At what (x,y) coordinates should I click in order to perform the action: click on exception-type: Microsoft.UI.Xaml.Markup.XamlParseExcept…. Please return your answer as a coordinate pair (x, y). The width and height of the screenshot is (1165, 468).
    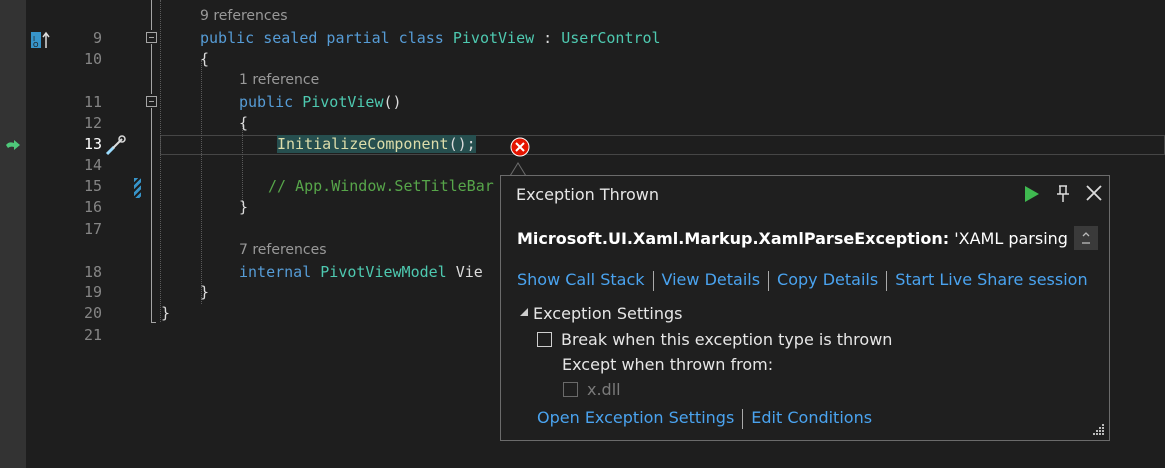
    Looking at the image, I should click on (733, 238).